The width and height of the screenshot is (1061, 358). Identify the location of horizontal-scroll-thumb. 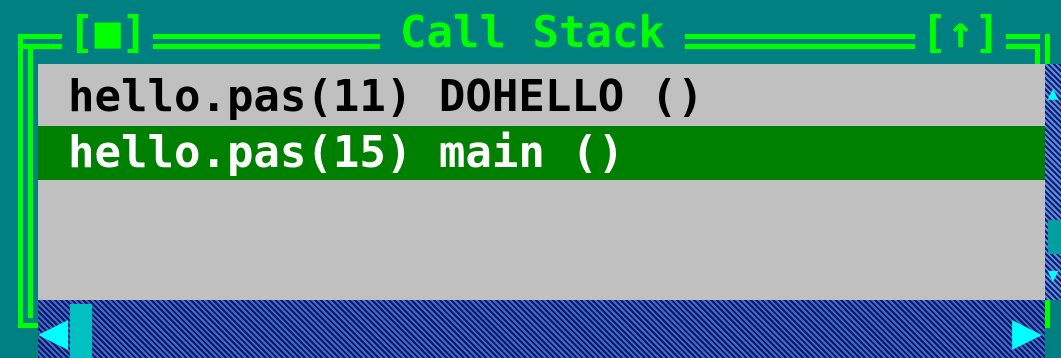
(81, 331).